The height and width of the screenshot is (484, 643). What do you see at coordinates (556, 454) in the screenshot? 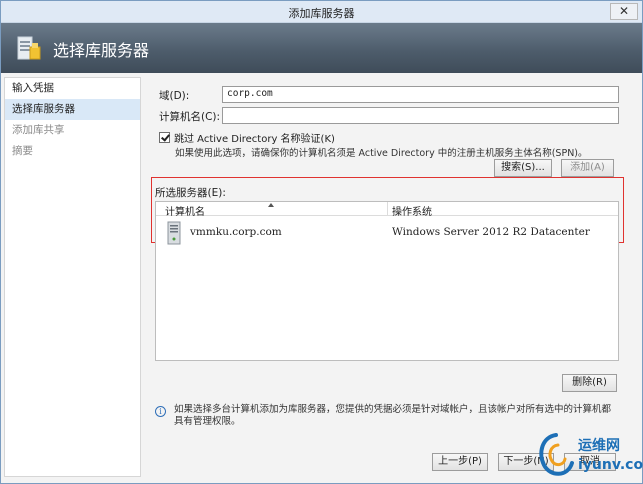
I see `watermark-logo-icon` at bounding box center [556, 454].